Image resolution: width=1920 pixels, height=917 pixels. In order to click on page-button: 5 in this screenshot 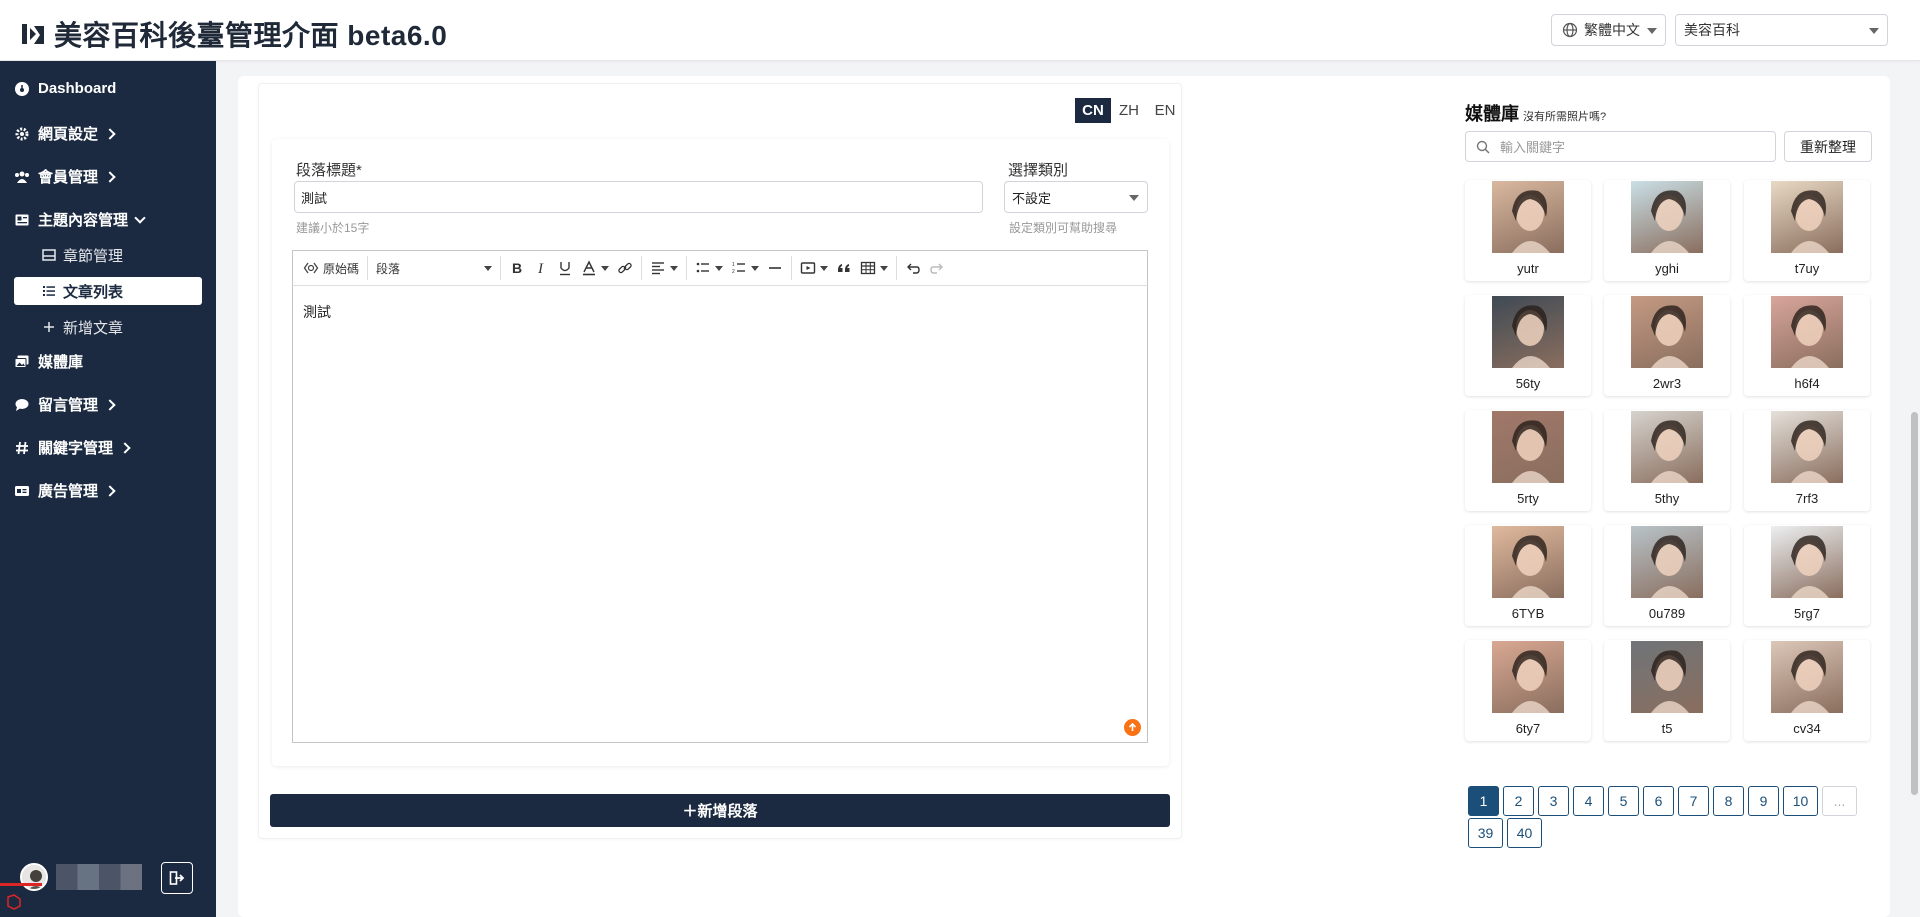, I will do `click(1623, 801)`.